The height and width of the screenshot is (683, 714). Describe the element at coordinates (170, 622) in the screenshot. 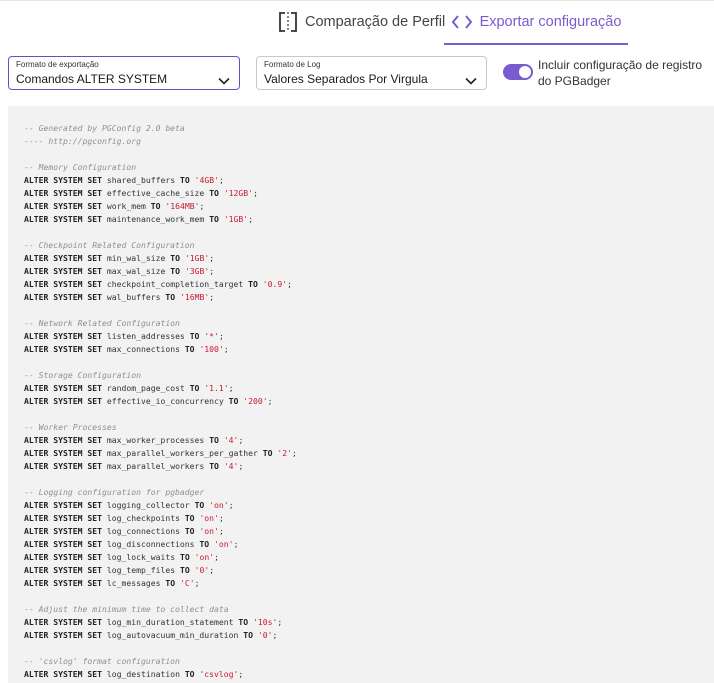

I see `sql-parameter: log_min_duration_statement` at that location.